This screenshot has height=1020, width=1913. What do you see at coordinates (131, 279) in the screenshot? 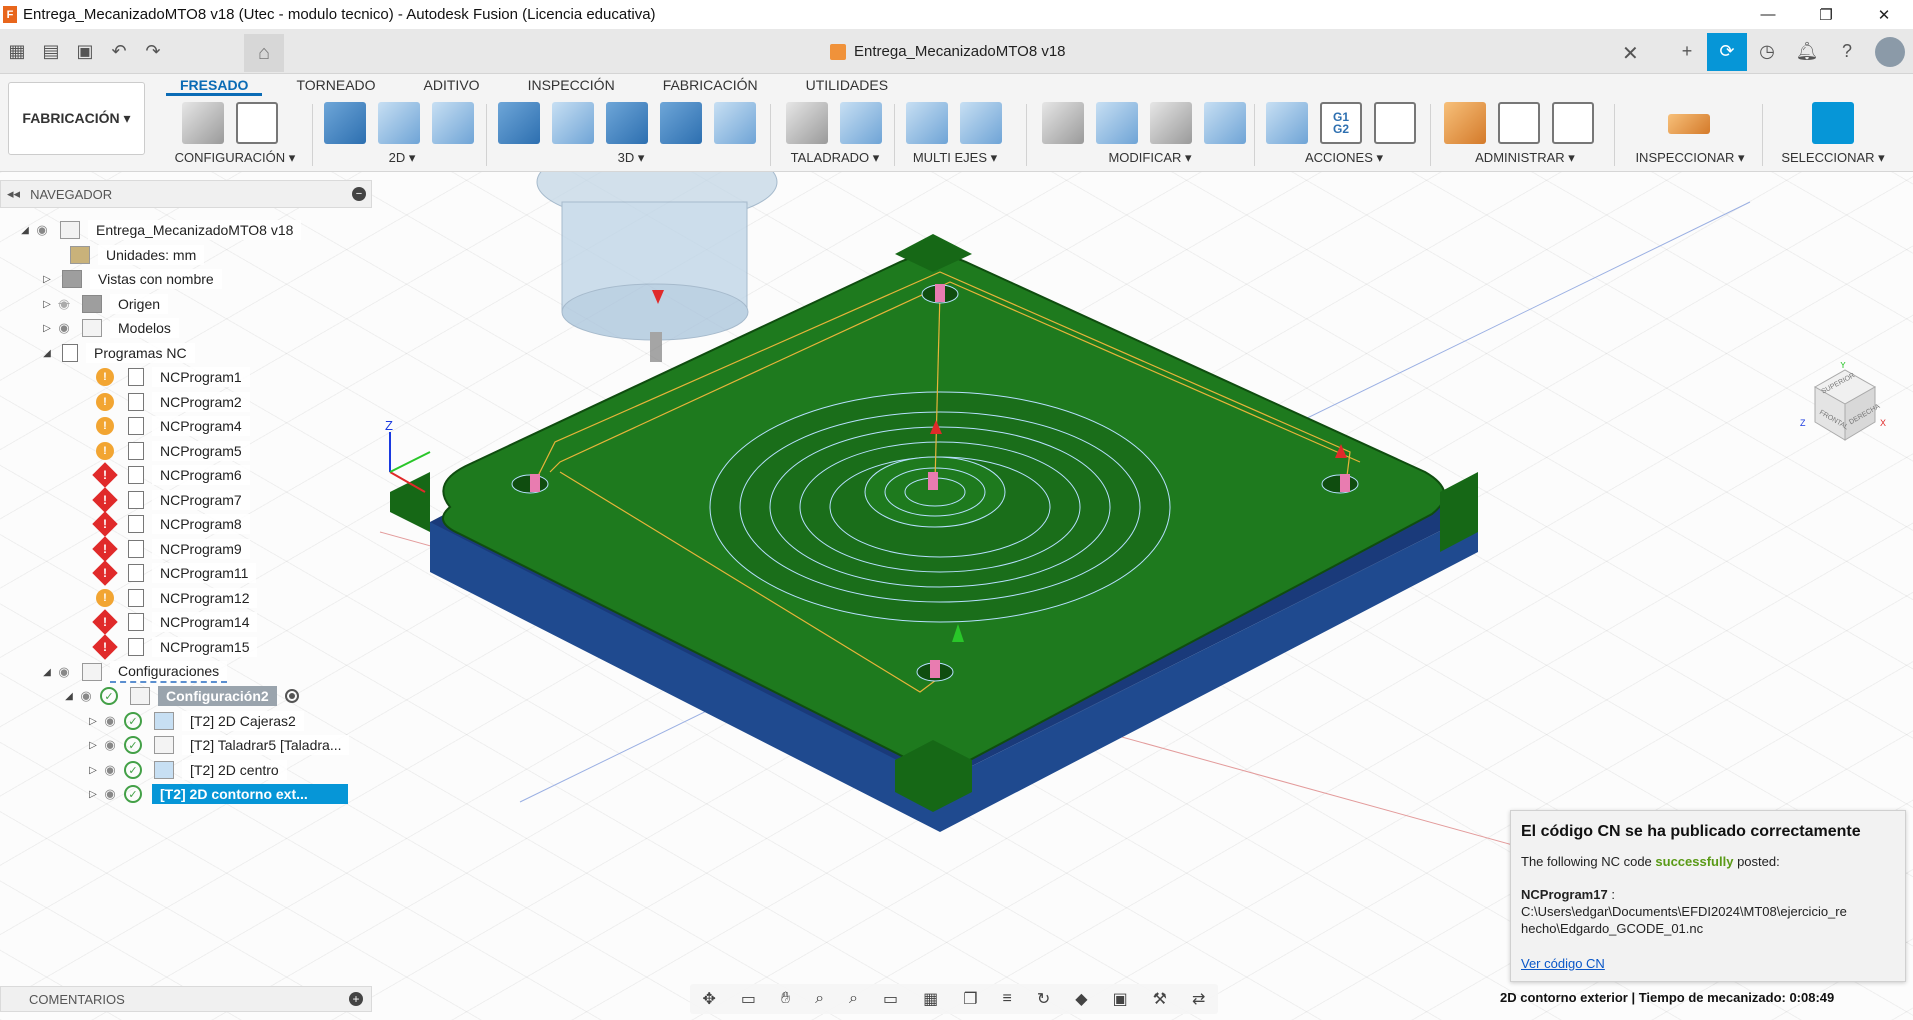
I see `tree-named-views: ▷ Vistas con nombre` at bounding box center [131, 279].